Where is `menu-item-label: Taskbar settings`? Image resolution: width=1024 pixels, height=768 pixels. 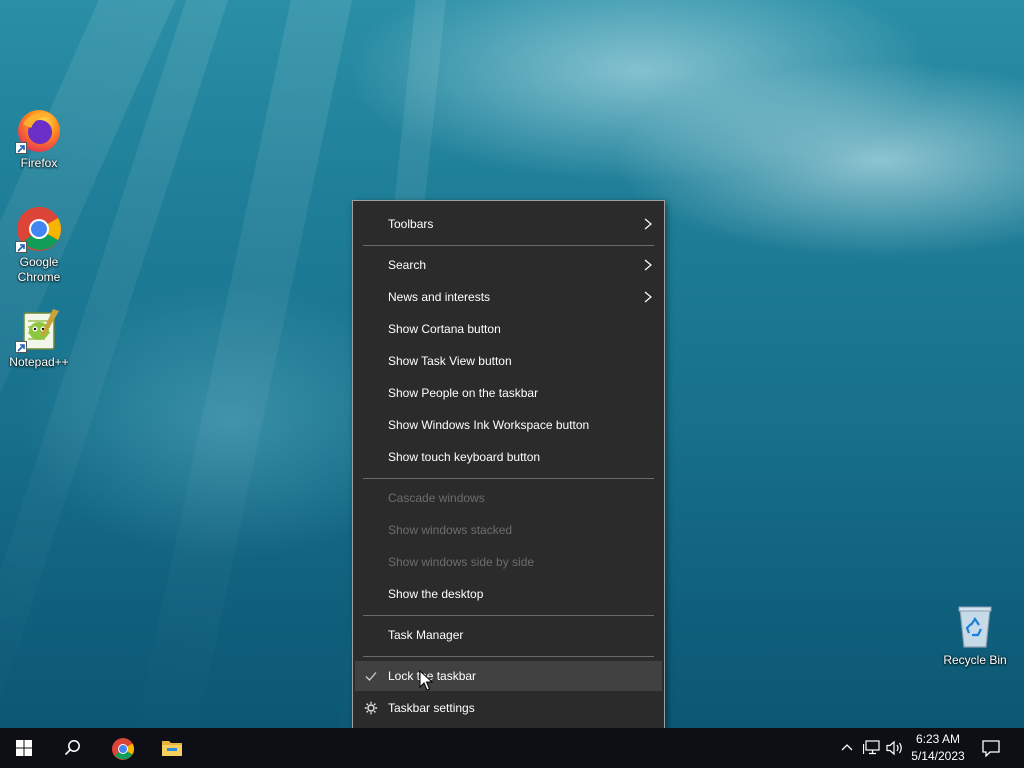 menu-item-label: Taskbar settings is located at coordinates (431, 708).